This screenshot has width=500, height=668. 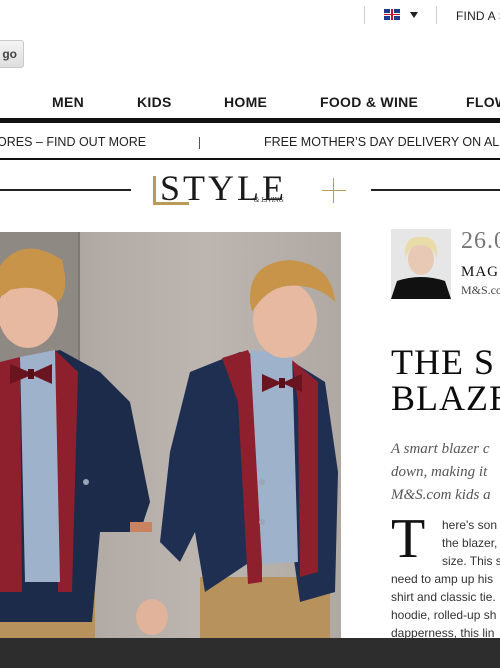 I want to click on nav-item-flowers: FLOW, so click(x=483, y=102).